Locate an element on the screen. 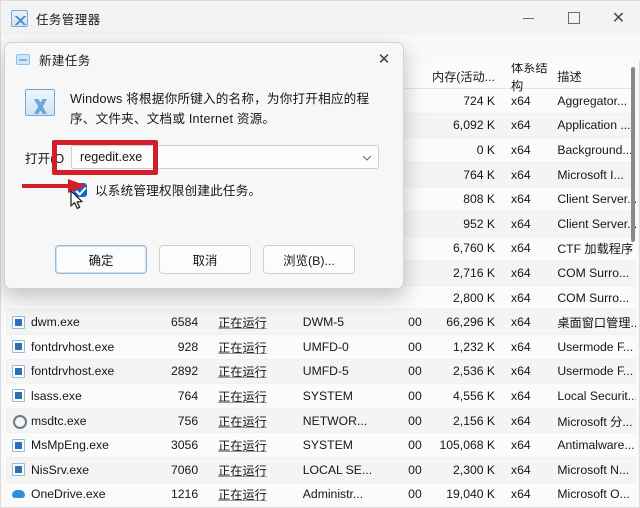 This screenshot has width=640, height=508. cell-pid: 764 is located at coordinates (188, 395).